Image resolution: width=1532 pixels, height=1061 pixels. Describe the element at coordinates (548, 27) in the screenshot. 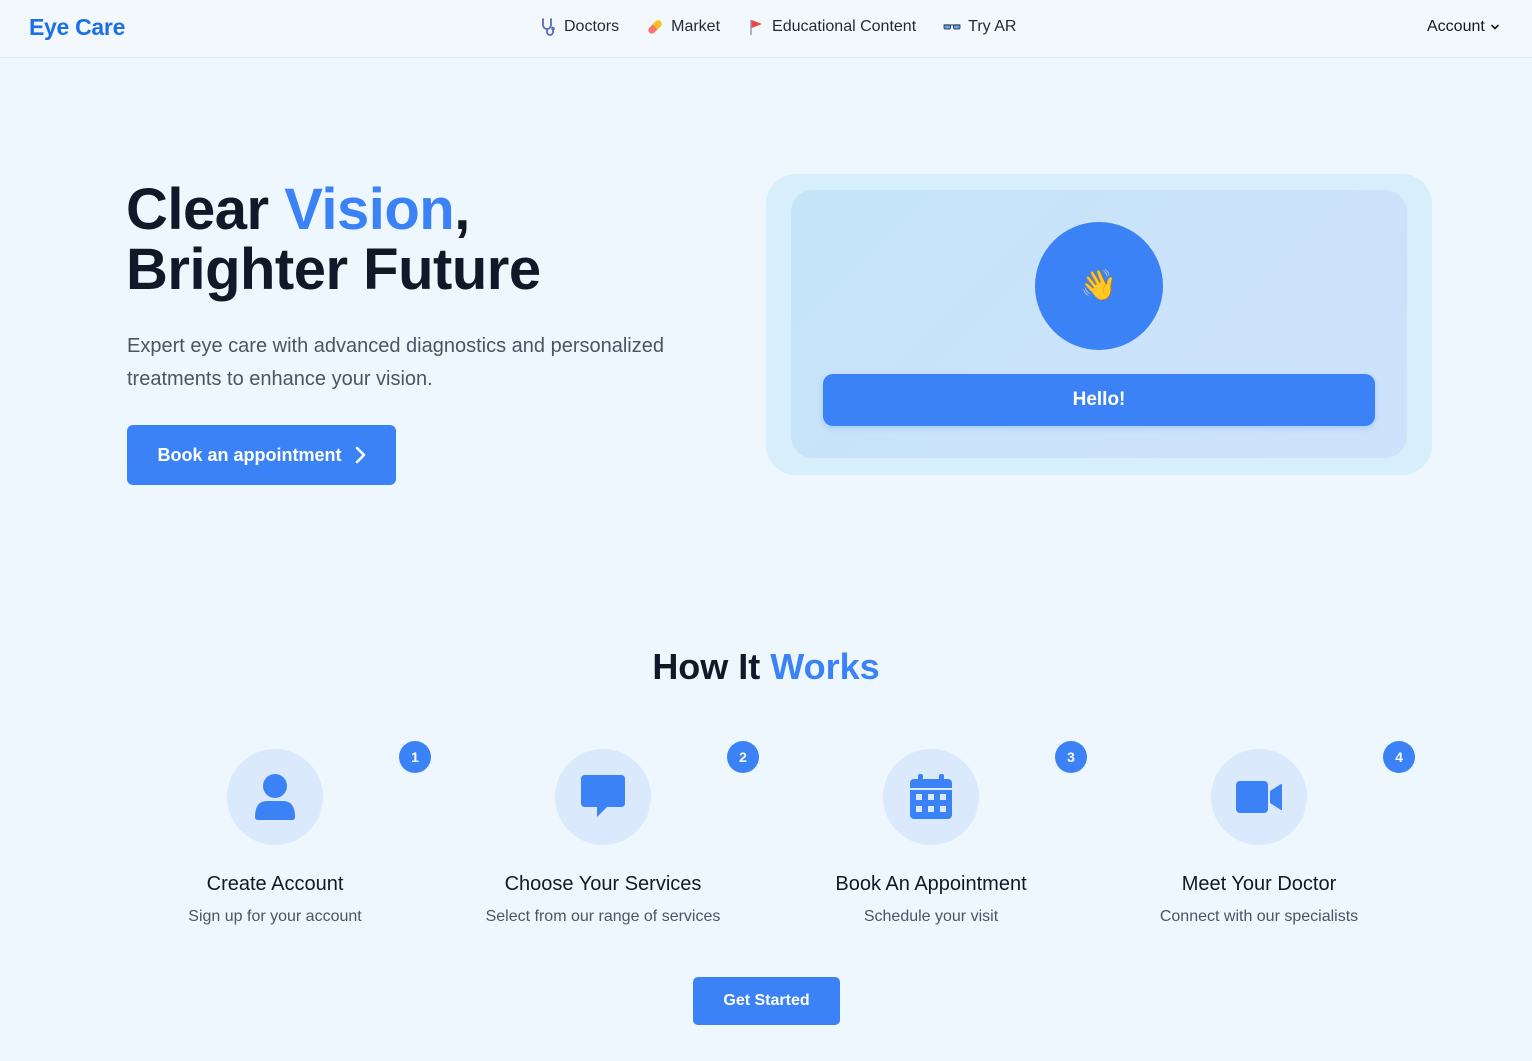

I see `stethoscope-icon` at that location.